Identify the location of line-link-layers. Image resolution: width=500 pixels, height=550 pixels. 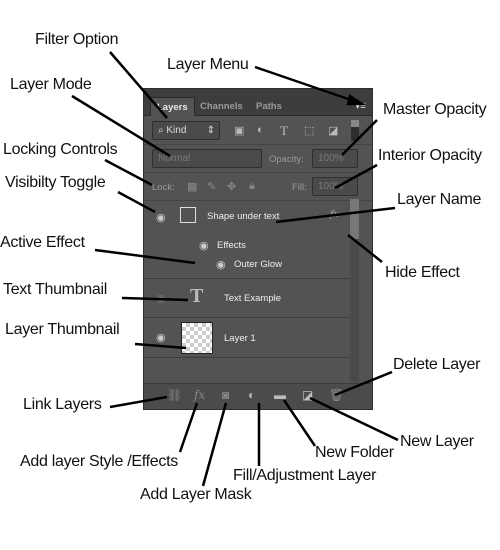
(138, 402).